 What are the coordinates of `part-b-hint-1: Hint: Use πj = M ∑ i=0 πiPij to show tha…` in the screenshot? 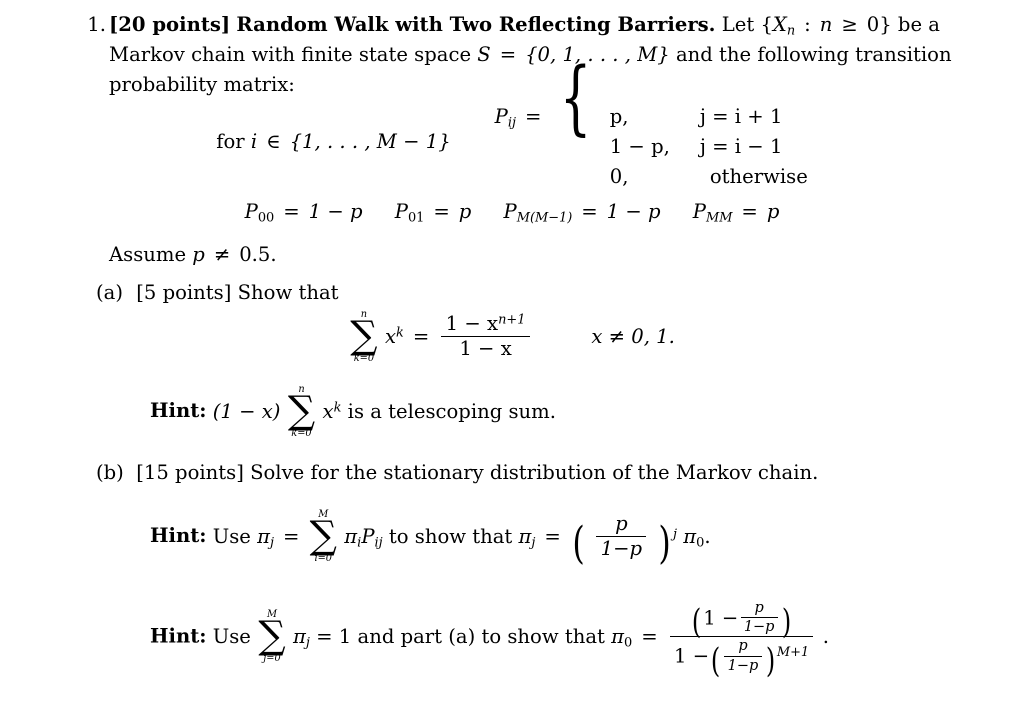 It's located at (430, 540).